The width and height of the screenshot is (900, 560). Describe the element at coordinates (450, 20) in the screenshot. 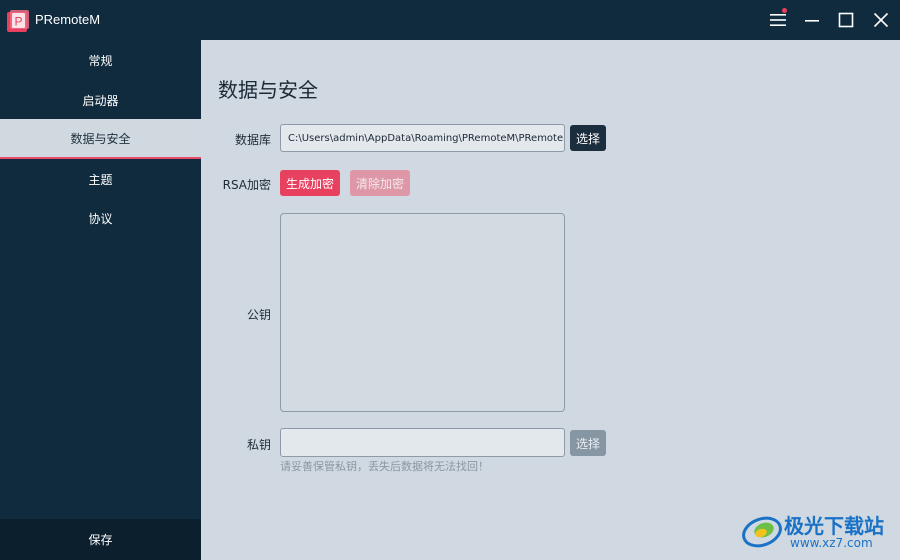

I see `title-bar: P PRemoteM` at that location.